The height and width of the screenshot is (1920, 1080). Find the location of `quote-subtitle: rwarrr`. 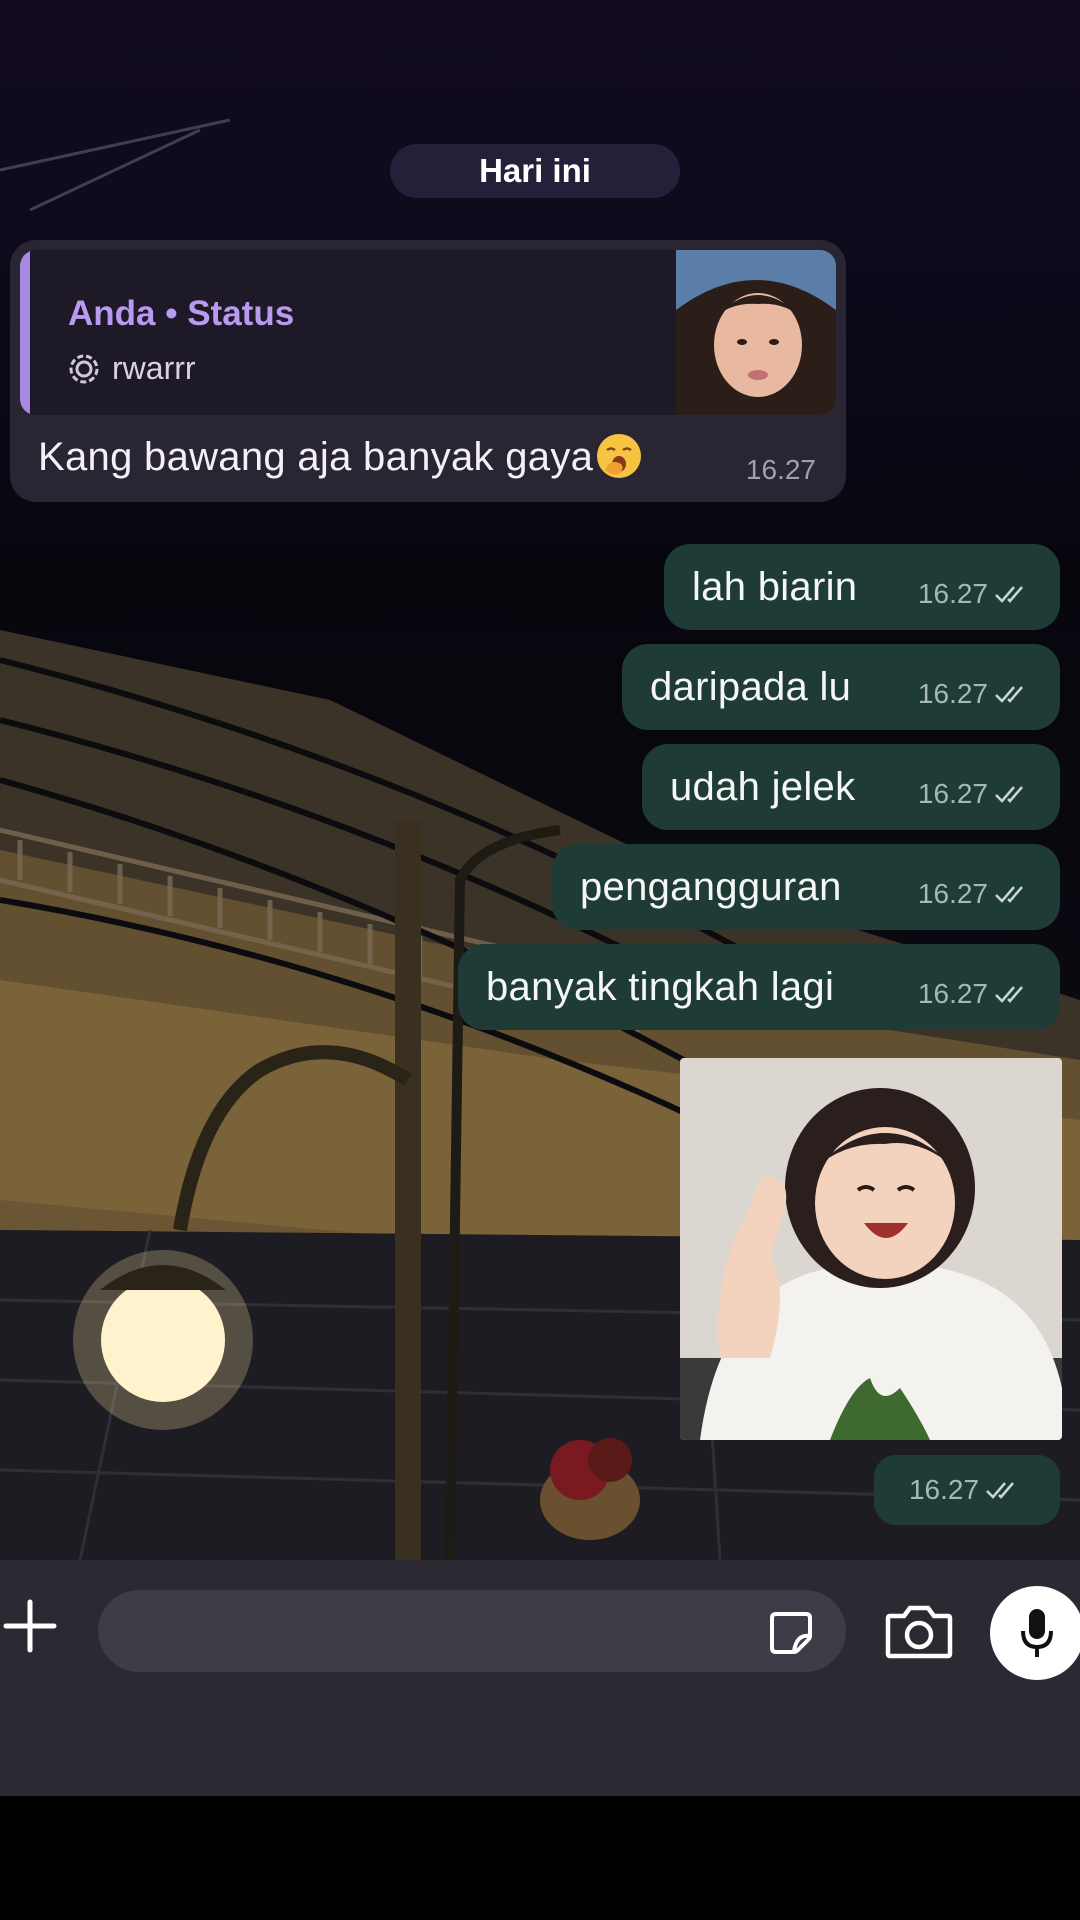

quote-subtitle: rwarrr is located at coordinates (132, 368).